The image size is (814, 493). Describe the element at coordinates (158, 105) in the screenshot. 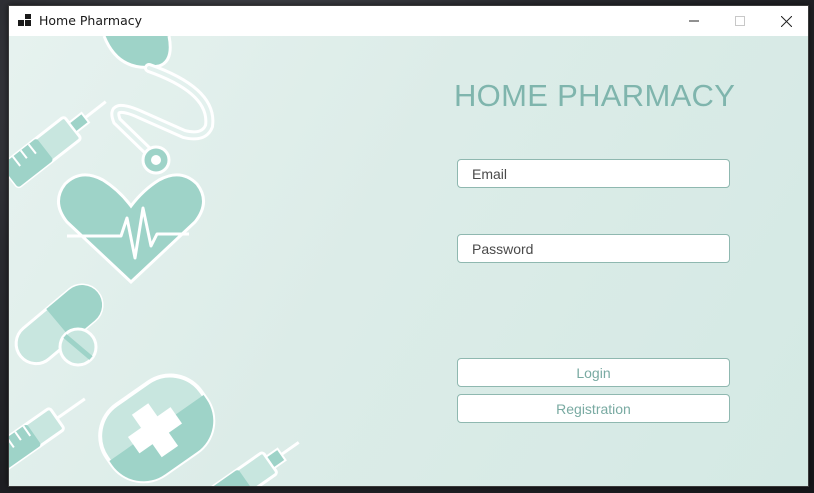

I see `stethoscope-icon` at that location.